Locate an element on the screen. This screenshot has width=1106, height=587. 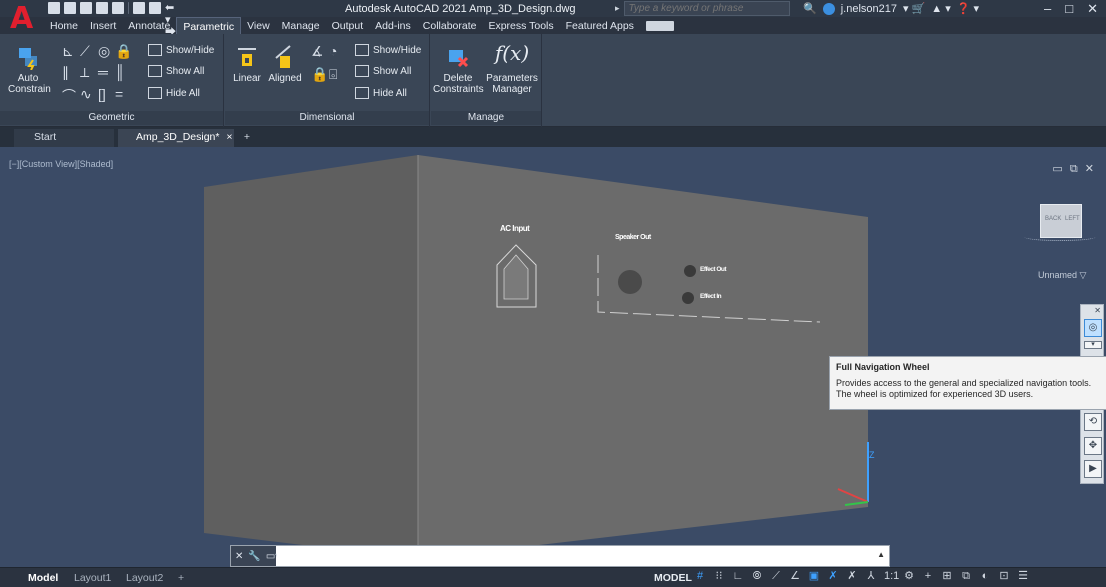
new-tab-button: + is located at coordinates (247, 138).